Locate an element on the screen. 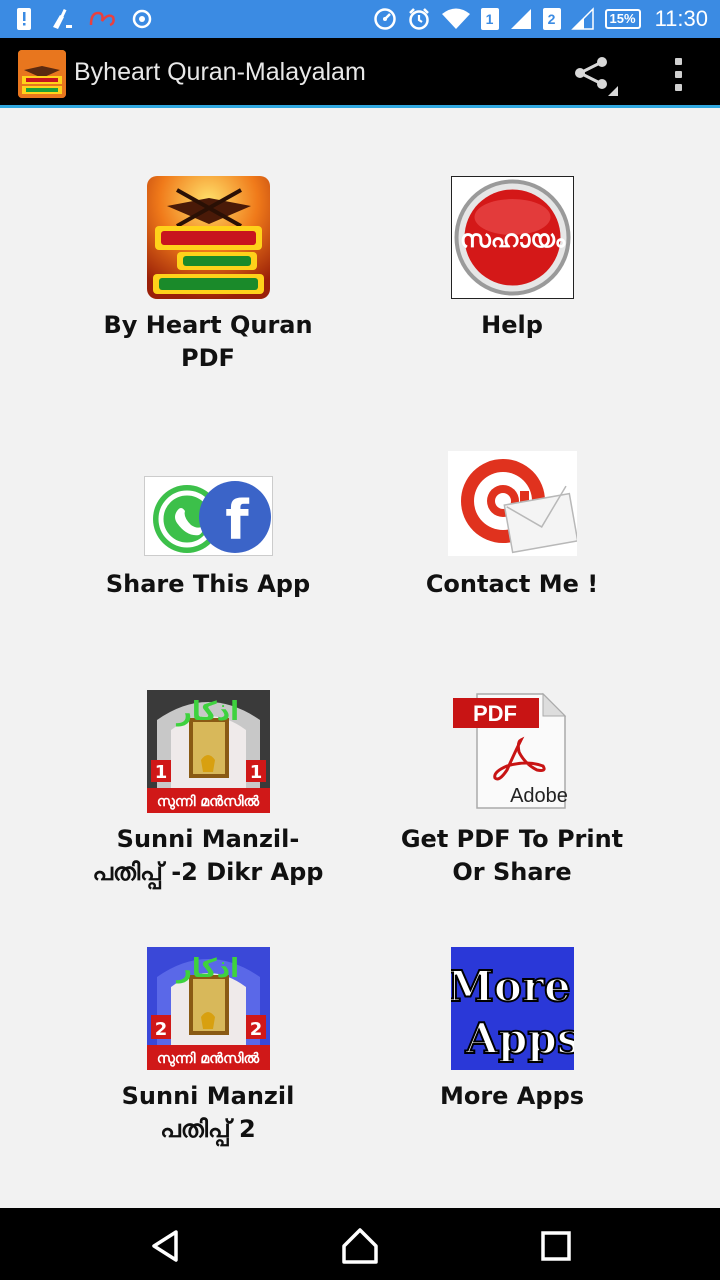 The width and height of the screenshot is (720, 1280). status-bar: 1 2 15% 11:30 is located at coordinates (360, 19).